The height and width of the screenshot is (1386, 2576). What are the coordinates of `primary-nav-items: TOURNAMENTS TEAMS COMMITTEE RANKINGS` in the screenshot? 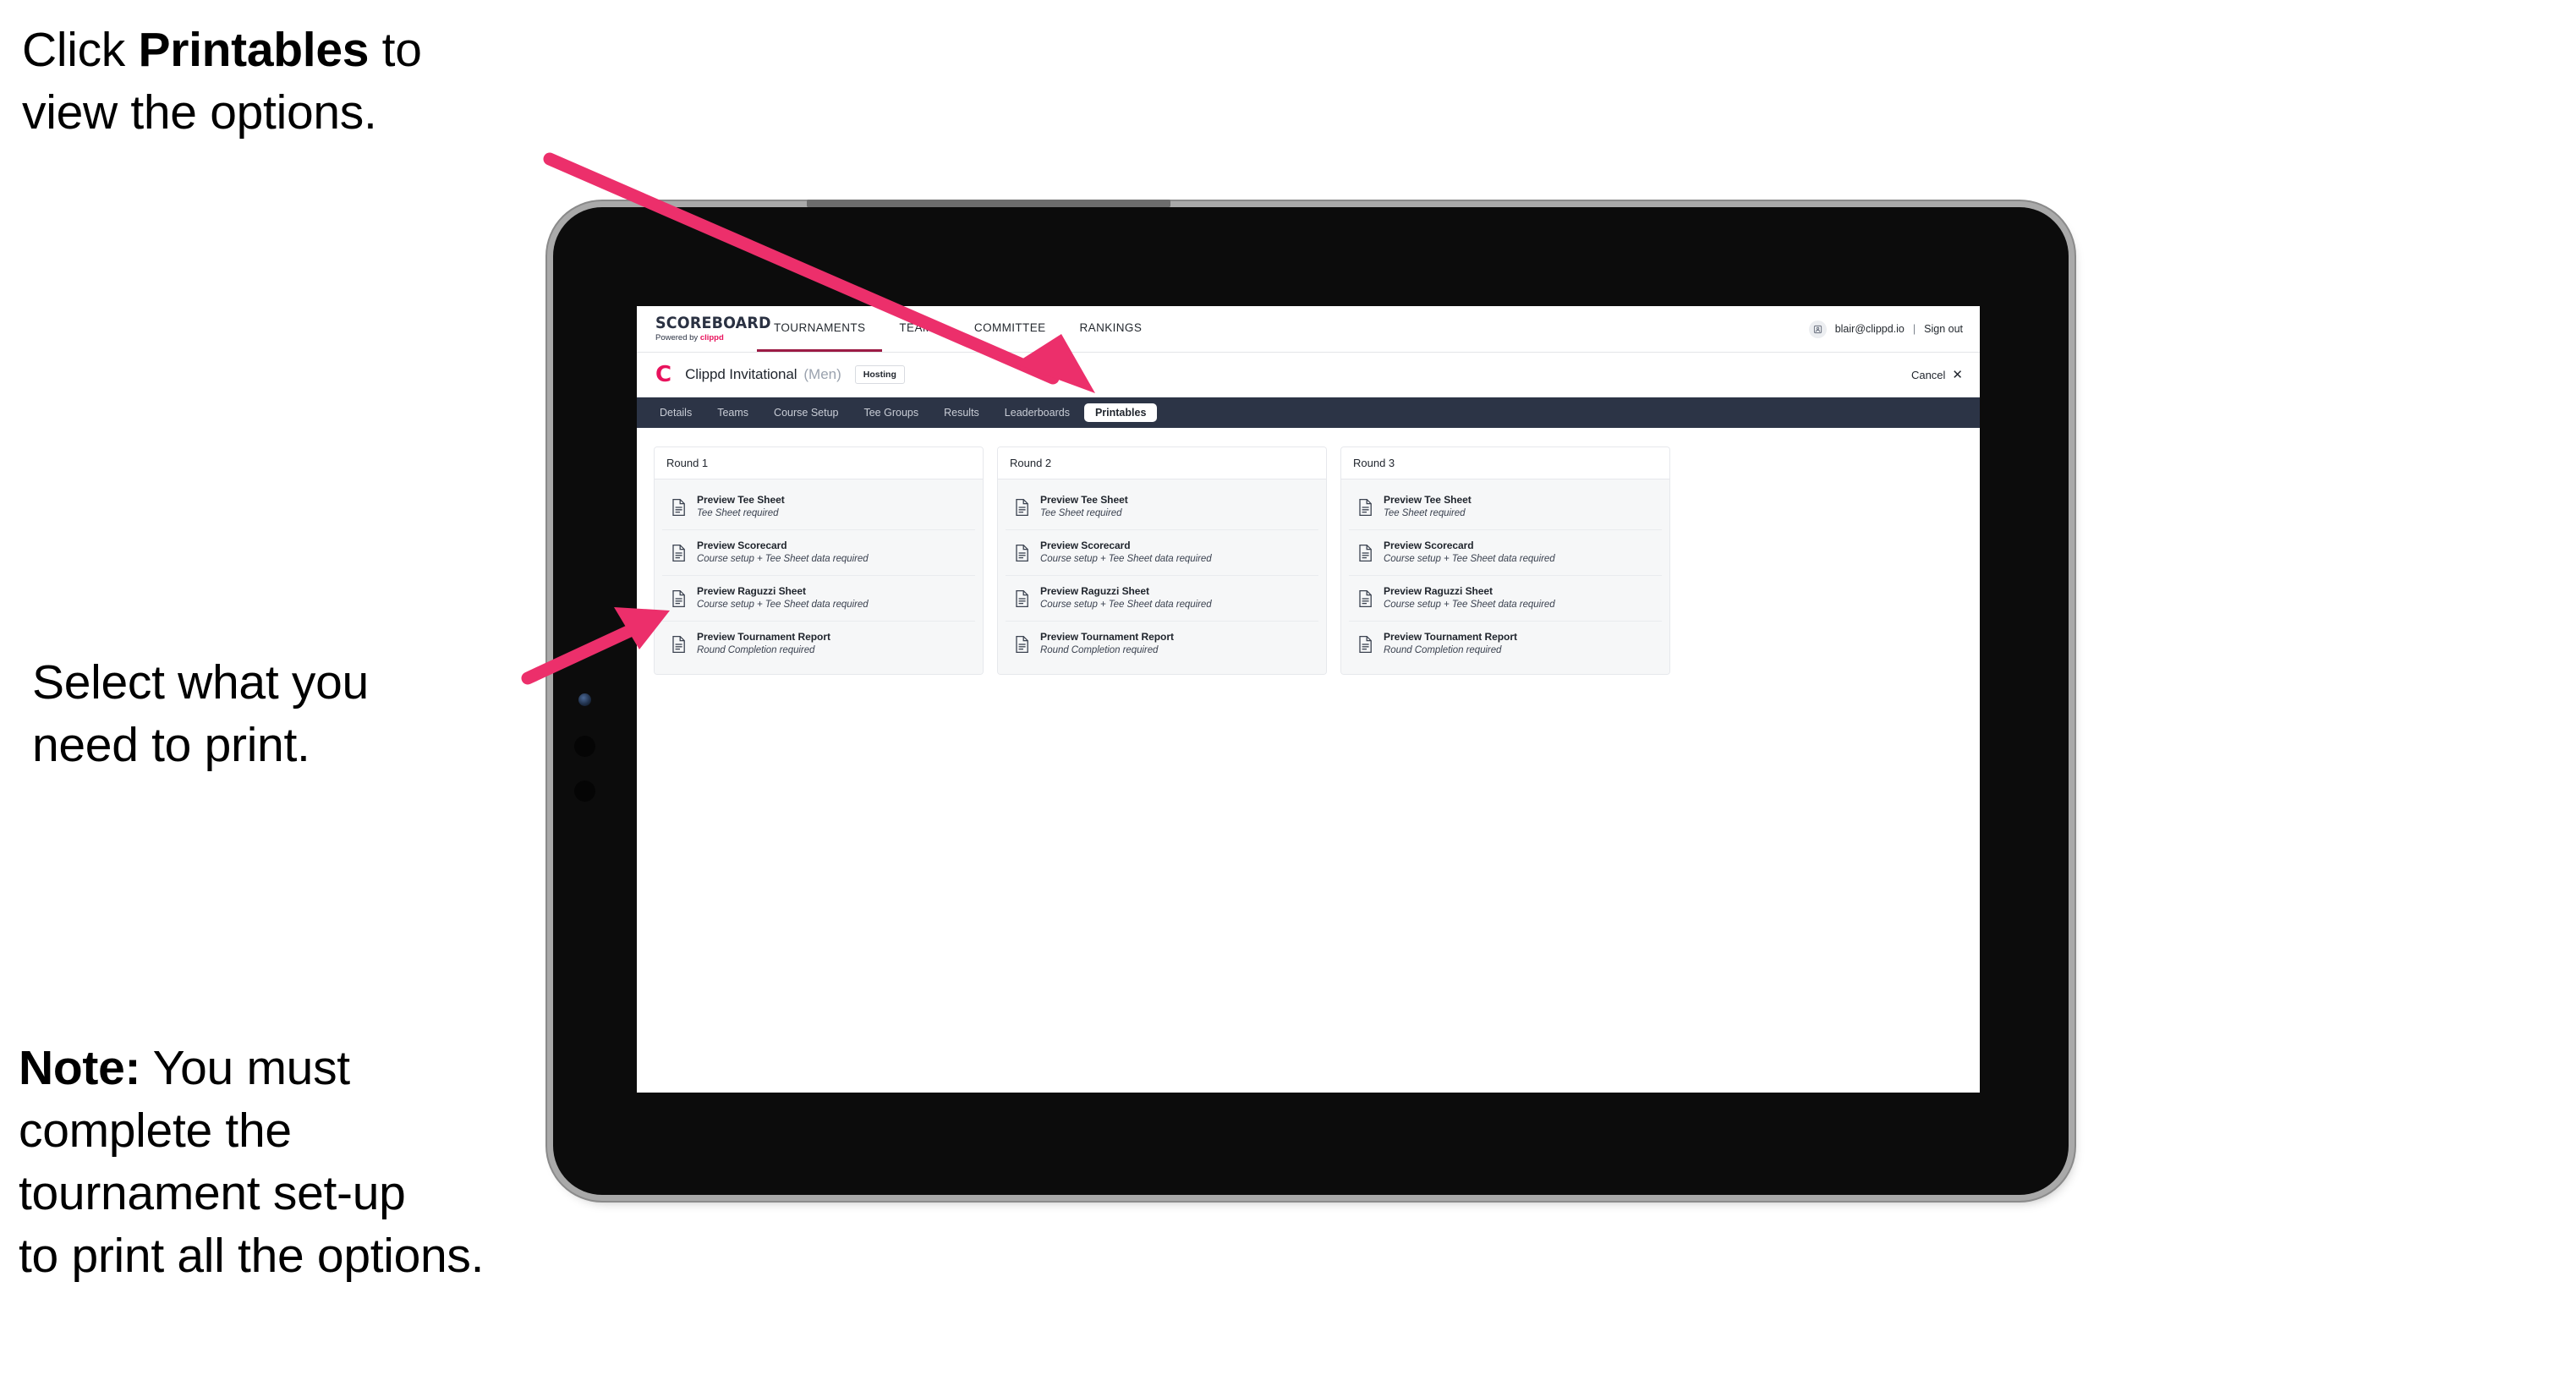 It's located at (958, 329).